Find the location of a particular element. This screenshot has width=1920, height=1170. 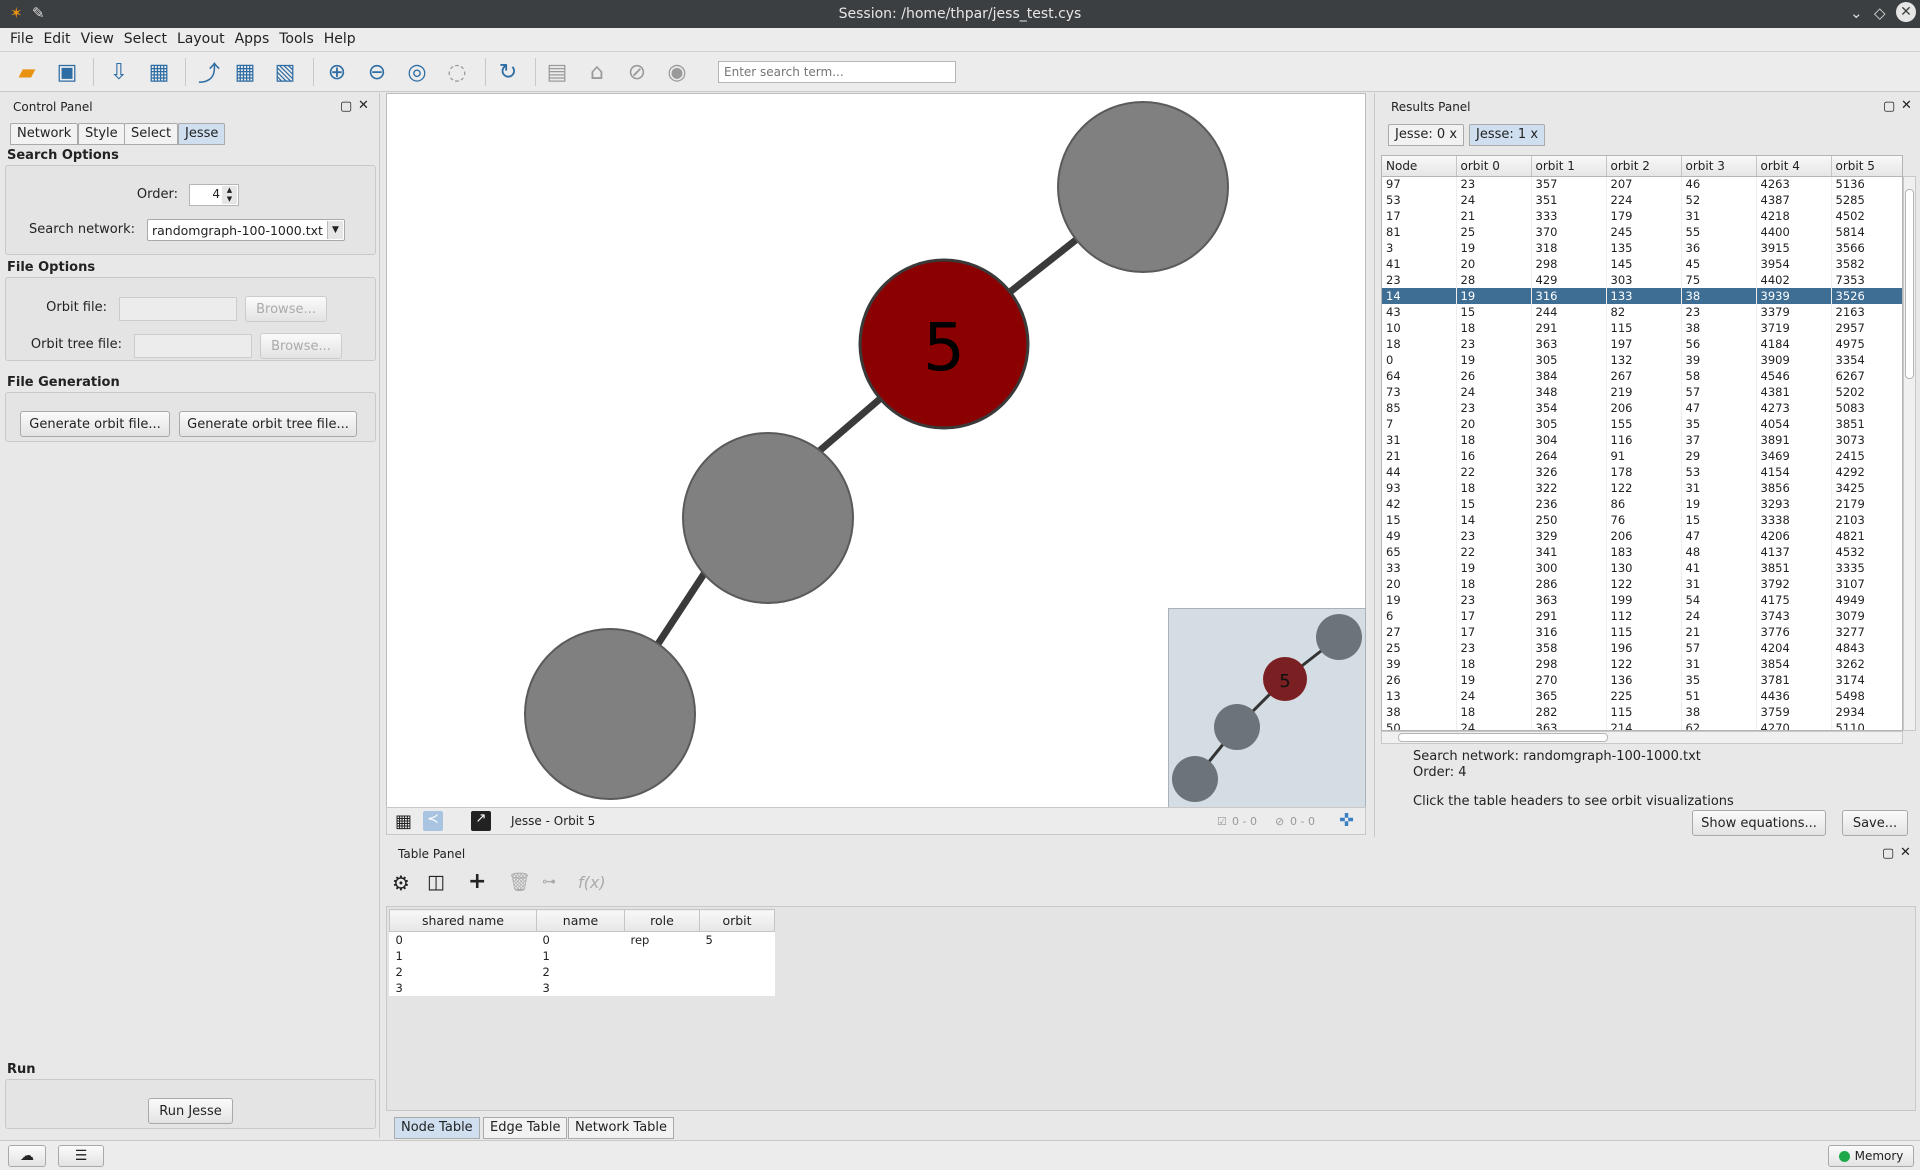

new-network-from-selection-icon: ▤ is located at coordinates (557, 72).